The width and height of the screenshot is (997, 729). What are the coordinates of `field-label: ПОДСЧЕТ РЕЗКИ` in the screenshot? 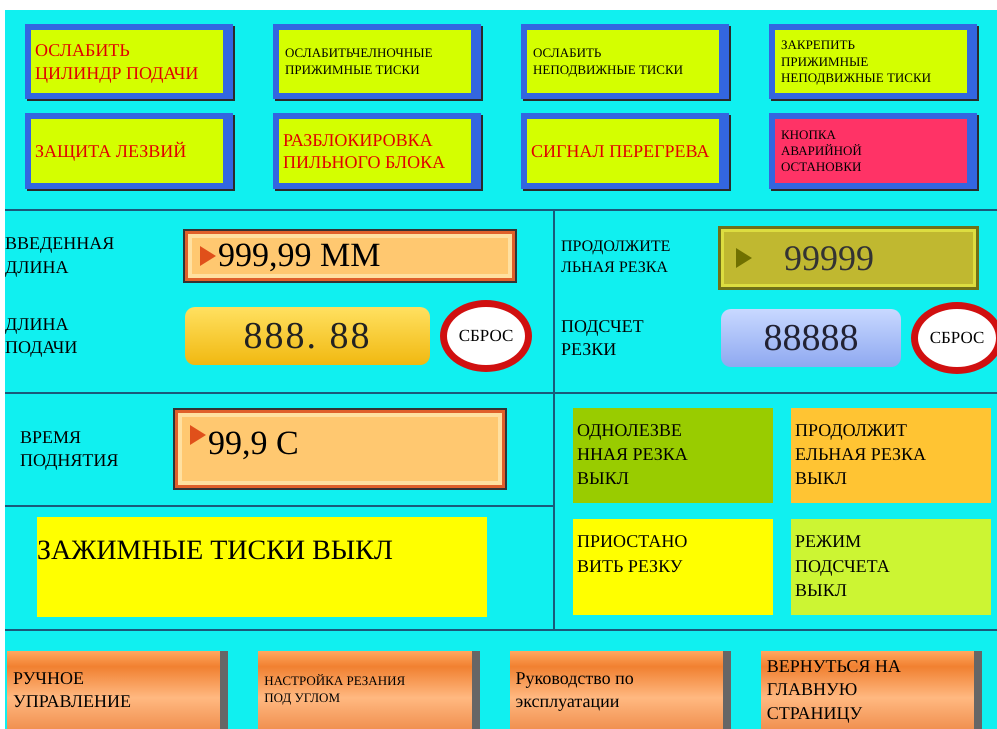 It's located at (603, 338).